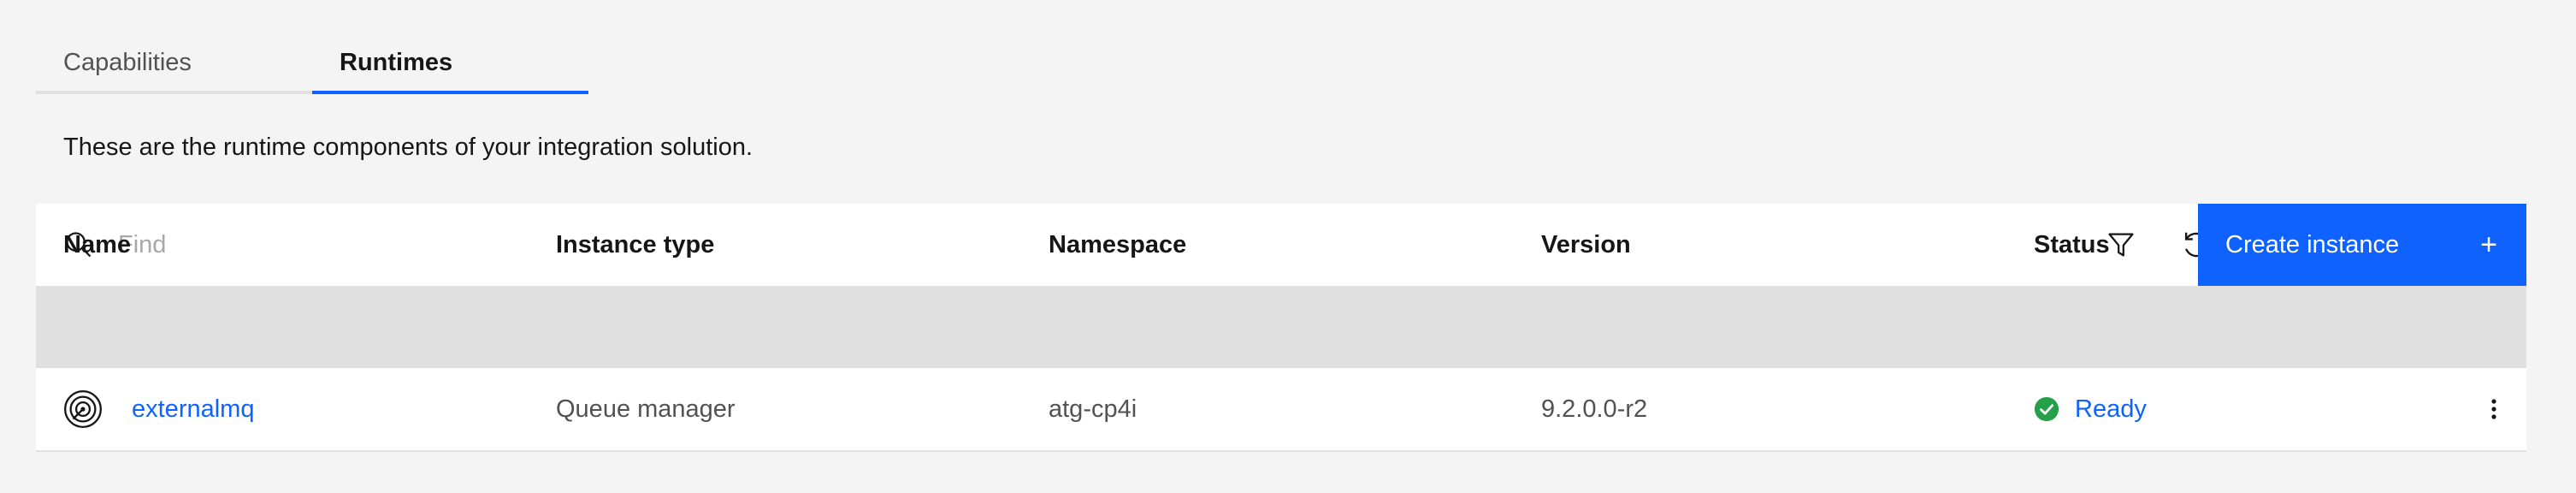  What do you see at coordinates (1594, 409) in the screenshot?
I see `version-cell: 9.2.0.0-r2` at bounding box center [1594, 409].